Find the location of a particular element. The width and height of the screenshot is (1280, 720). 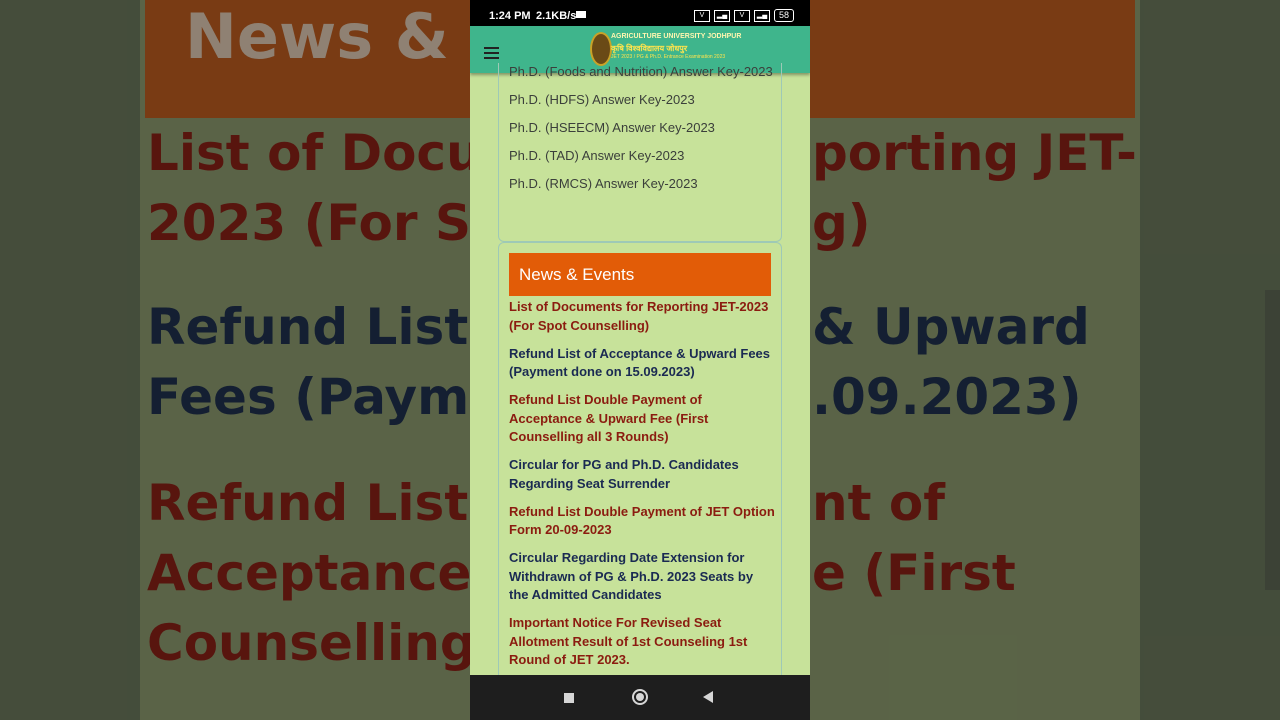

home-button-icon is located at coordinates (640, 697).